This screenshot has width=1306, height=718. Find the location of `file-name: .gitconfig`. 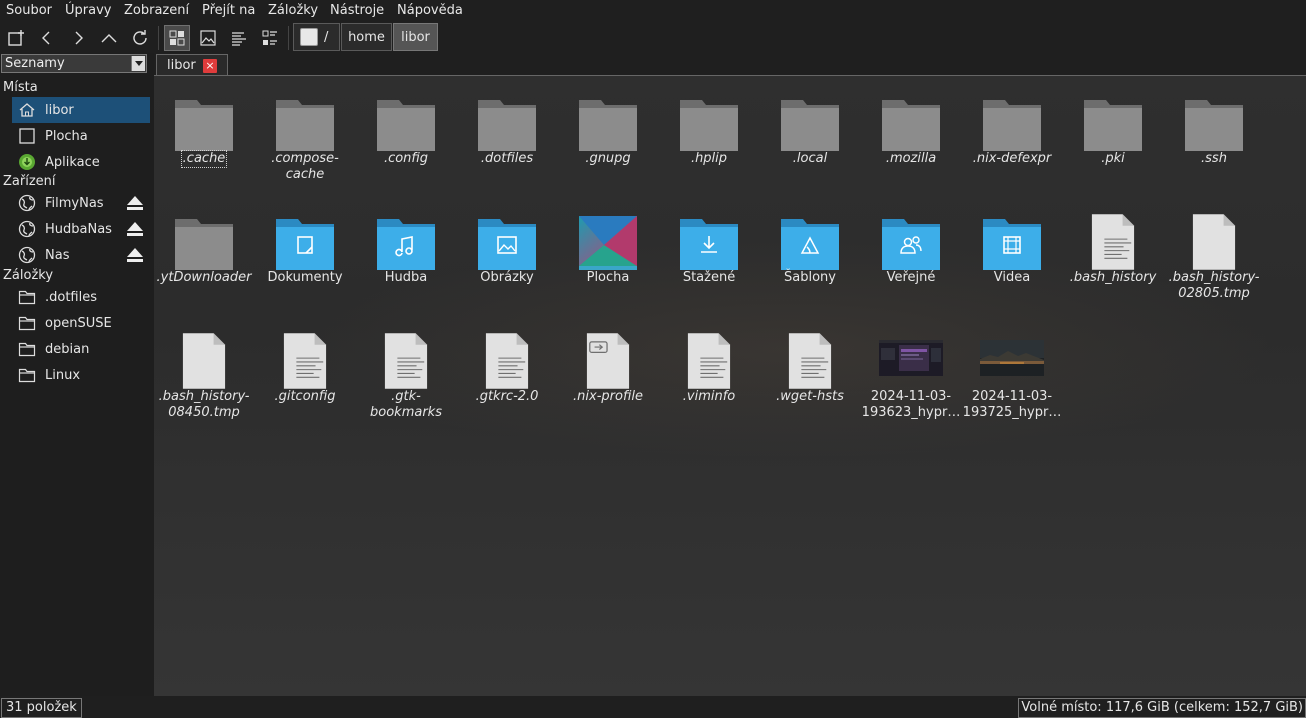

file-name: .gitconfig is located at coordinates (305, 396).